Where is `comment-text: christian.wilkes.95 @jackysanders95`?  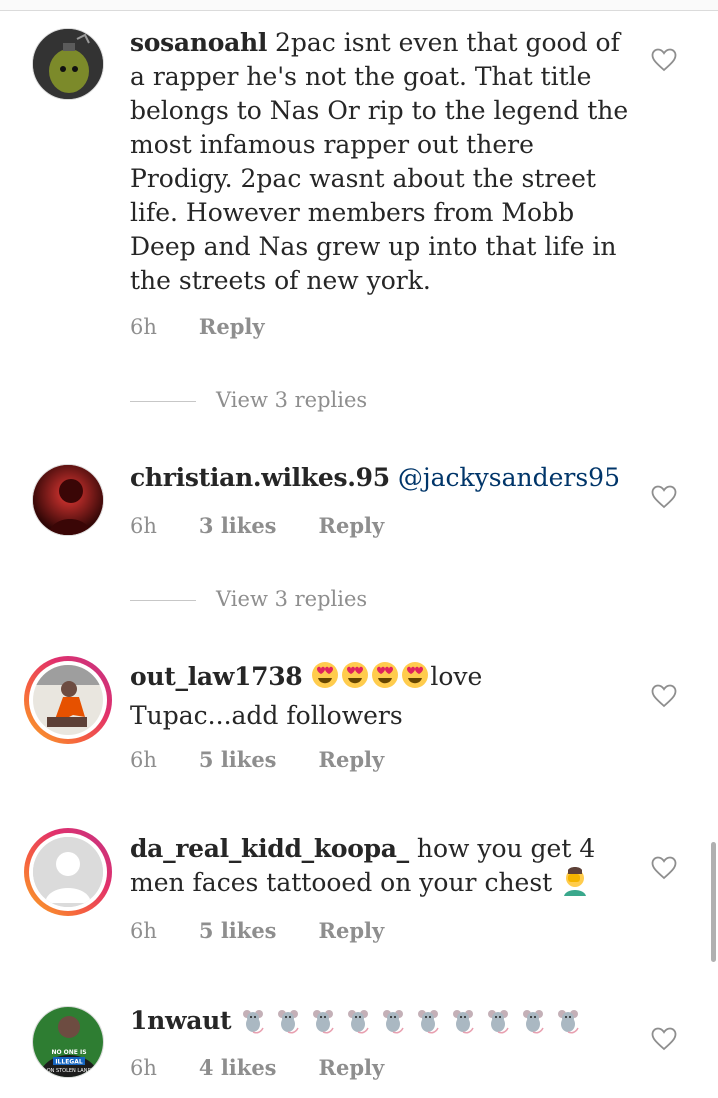 comment-text: christian.wilkes.95 @jackysanders95 is located at coordinates (380, 478).